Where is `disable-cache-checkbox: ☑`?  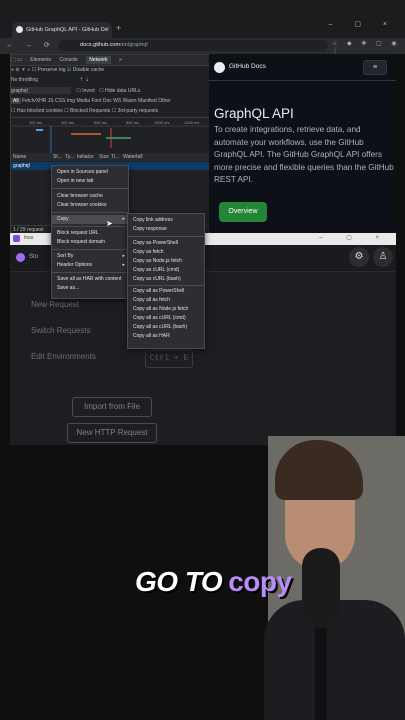 disable-cache-checkbox: ☑ is located at coordinates (69, 70).